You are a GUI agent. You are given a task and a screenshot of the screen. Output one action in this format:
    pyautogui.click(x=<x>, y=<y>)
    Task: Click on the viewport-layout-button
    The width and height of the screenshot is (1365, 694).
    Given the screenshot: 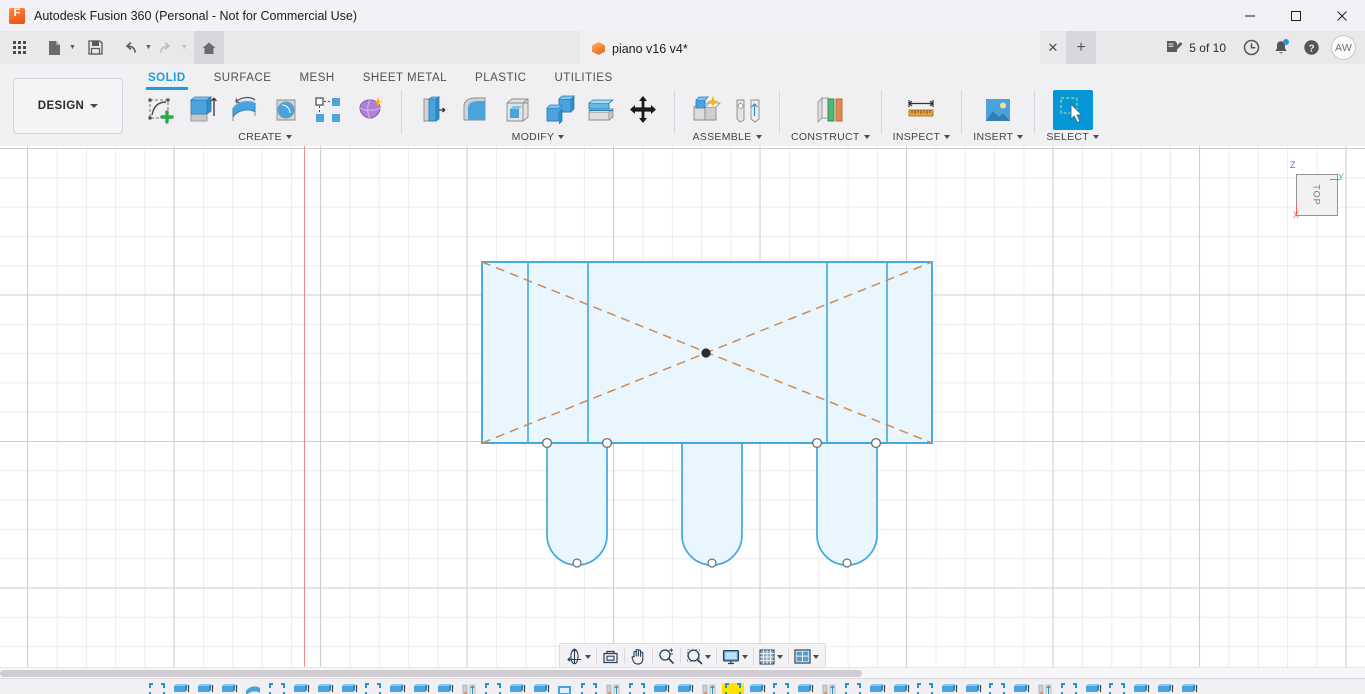 What is the action you would take?
    pyautogui.click(x=806, y=656)
    